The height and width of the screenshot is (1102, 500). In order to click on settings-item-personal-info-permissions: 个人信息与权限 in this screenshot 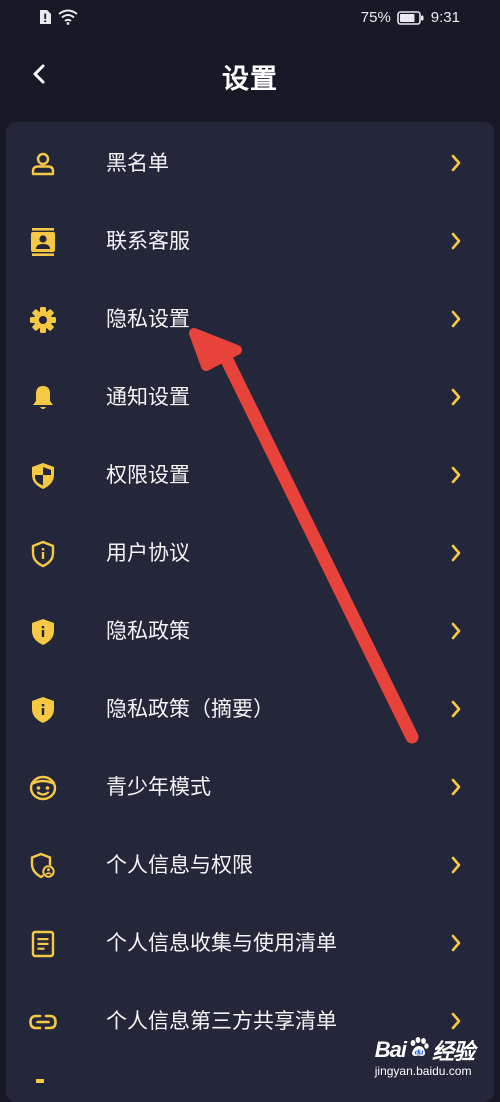, I will do `click(250, 865)`.